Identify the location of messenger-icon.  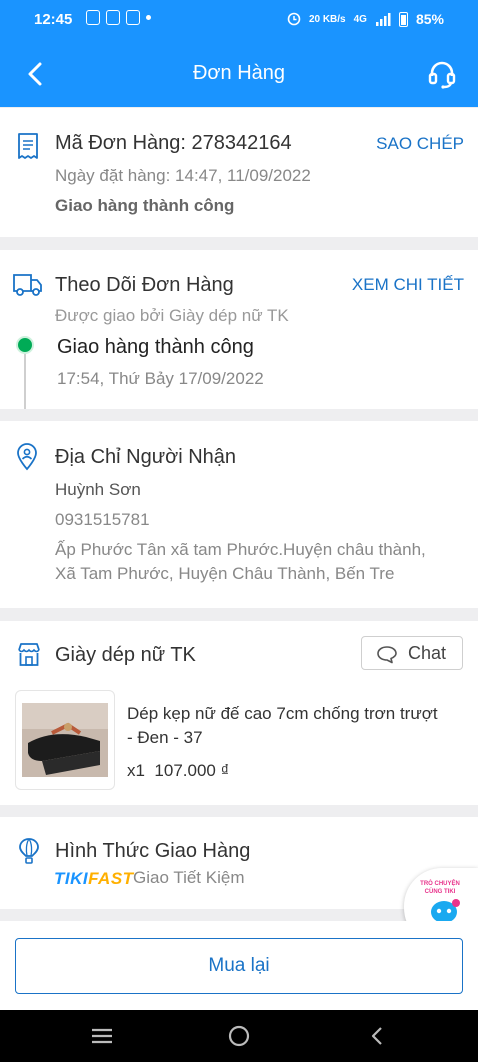
(93, 17).